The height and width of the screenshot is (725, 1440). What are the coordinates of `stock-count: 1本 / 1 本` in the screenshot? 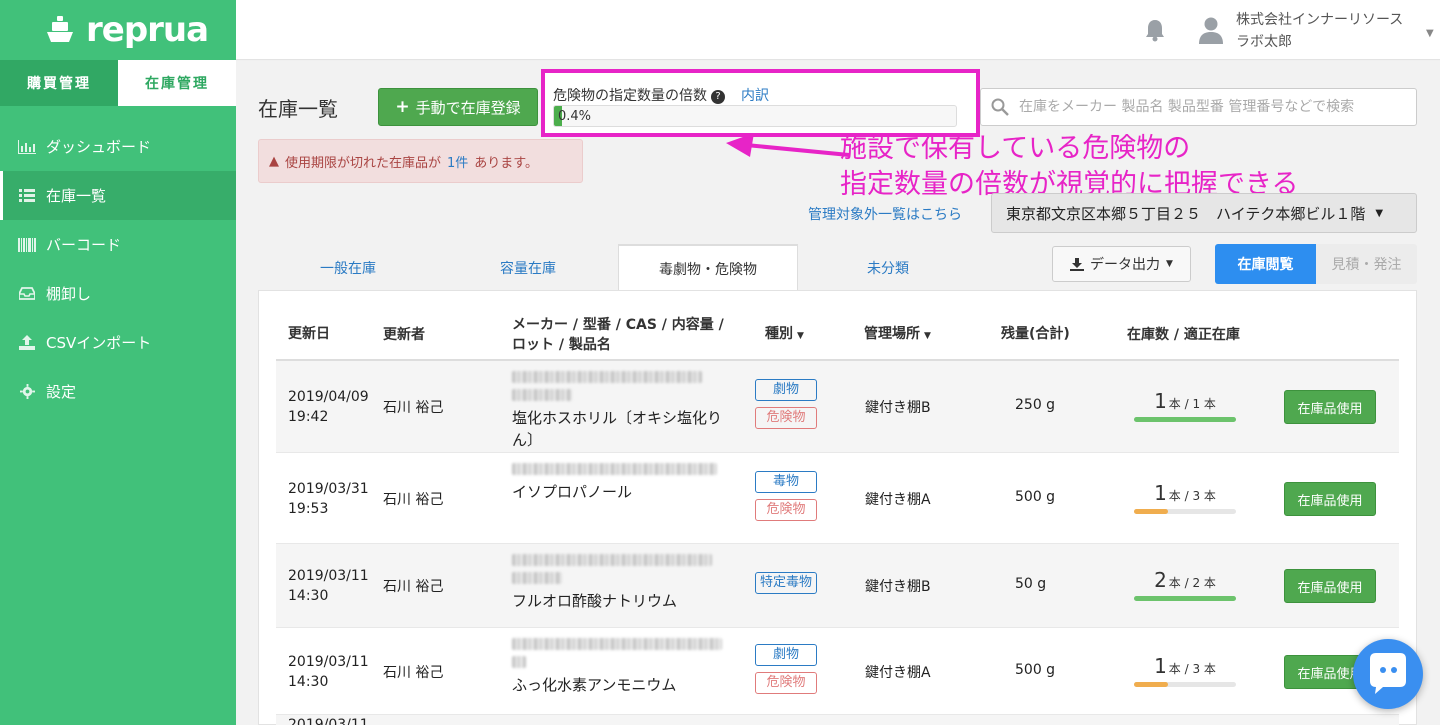 It's located at (1185, 405).